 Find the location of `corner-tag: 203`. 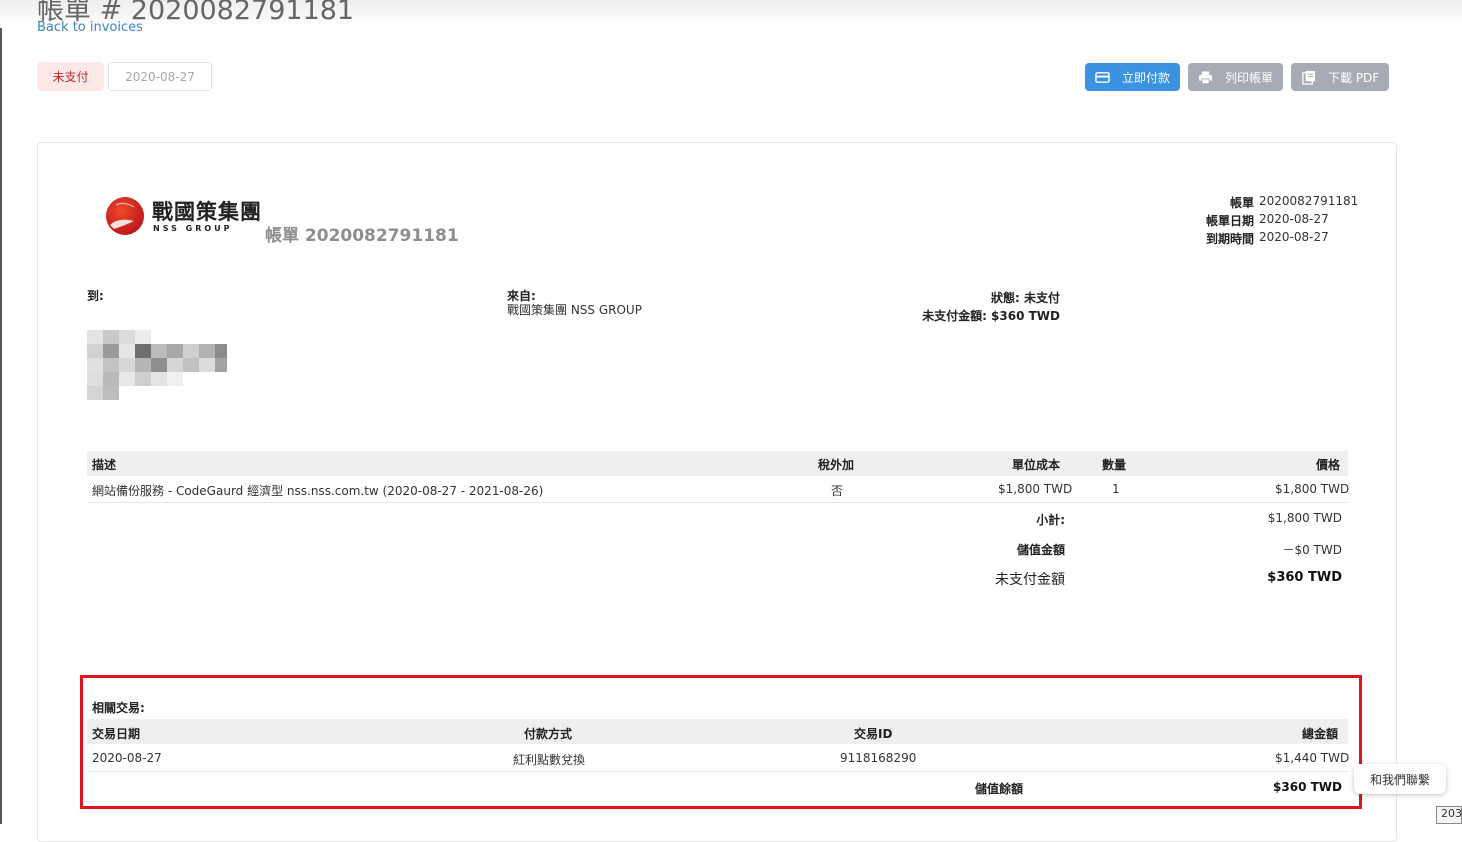

corner-tag: 203 is located at coordinates (1449, 815).